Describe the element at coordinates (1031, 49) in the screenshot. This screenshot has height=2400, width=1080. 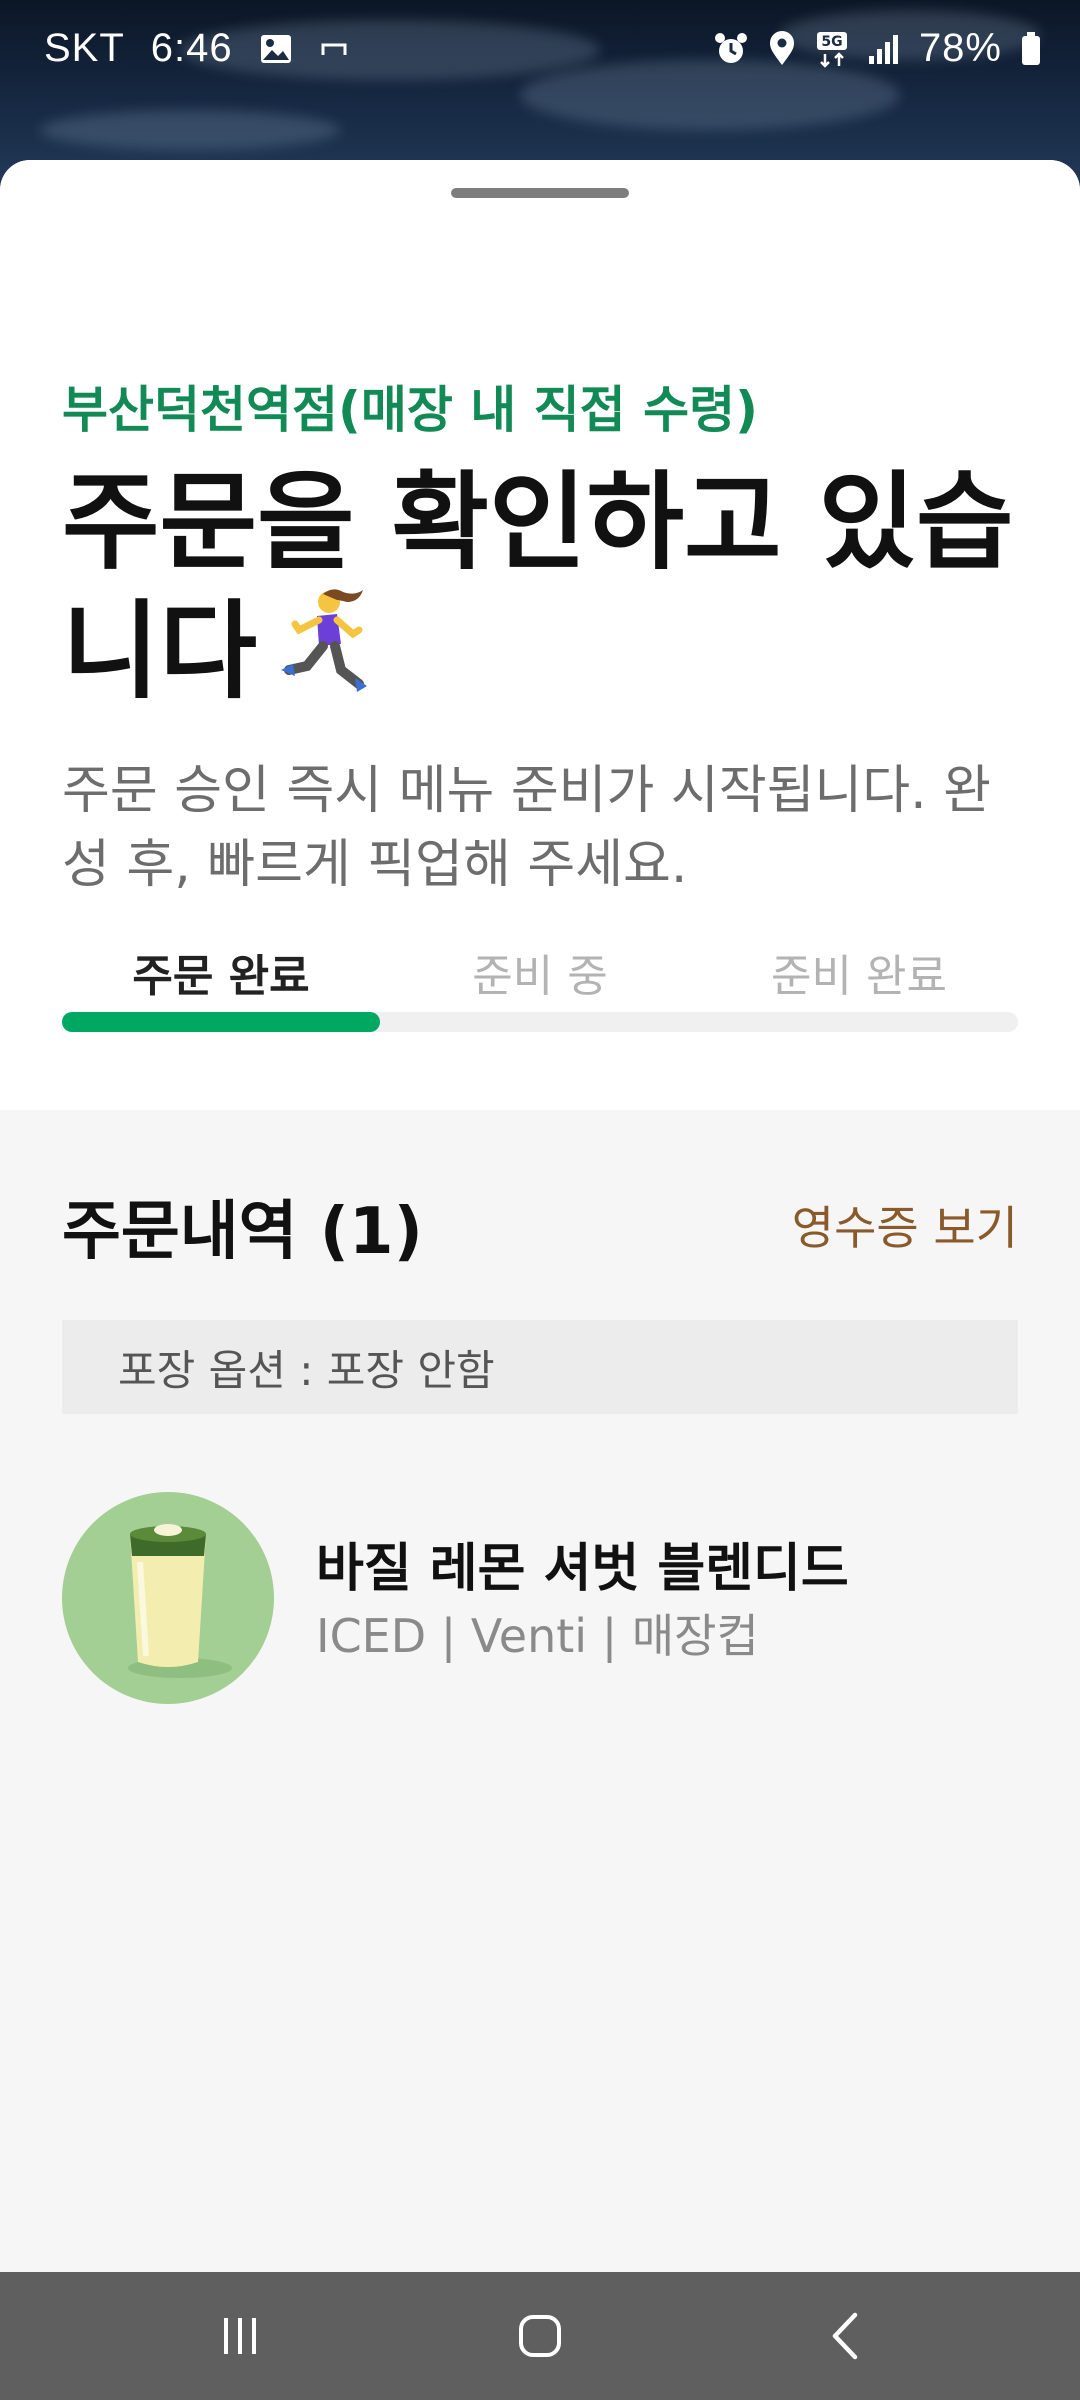
I see `battery-icon` at that location.